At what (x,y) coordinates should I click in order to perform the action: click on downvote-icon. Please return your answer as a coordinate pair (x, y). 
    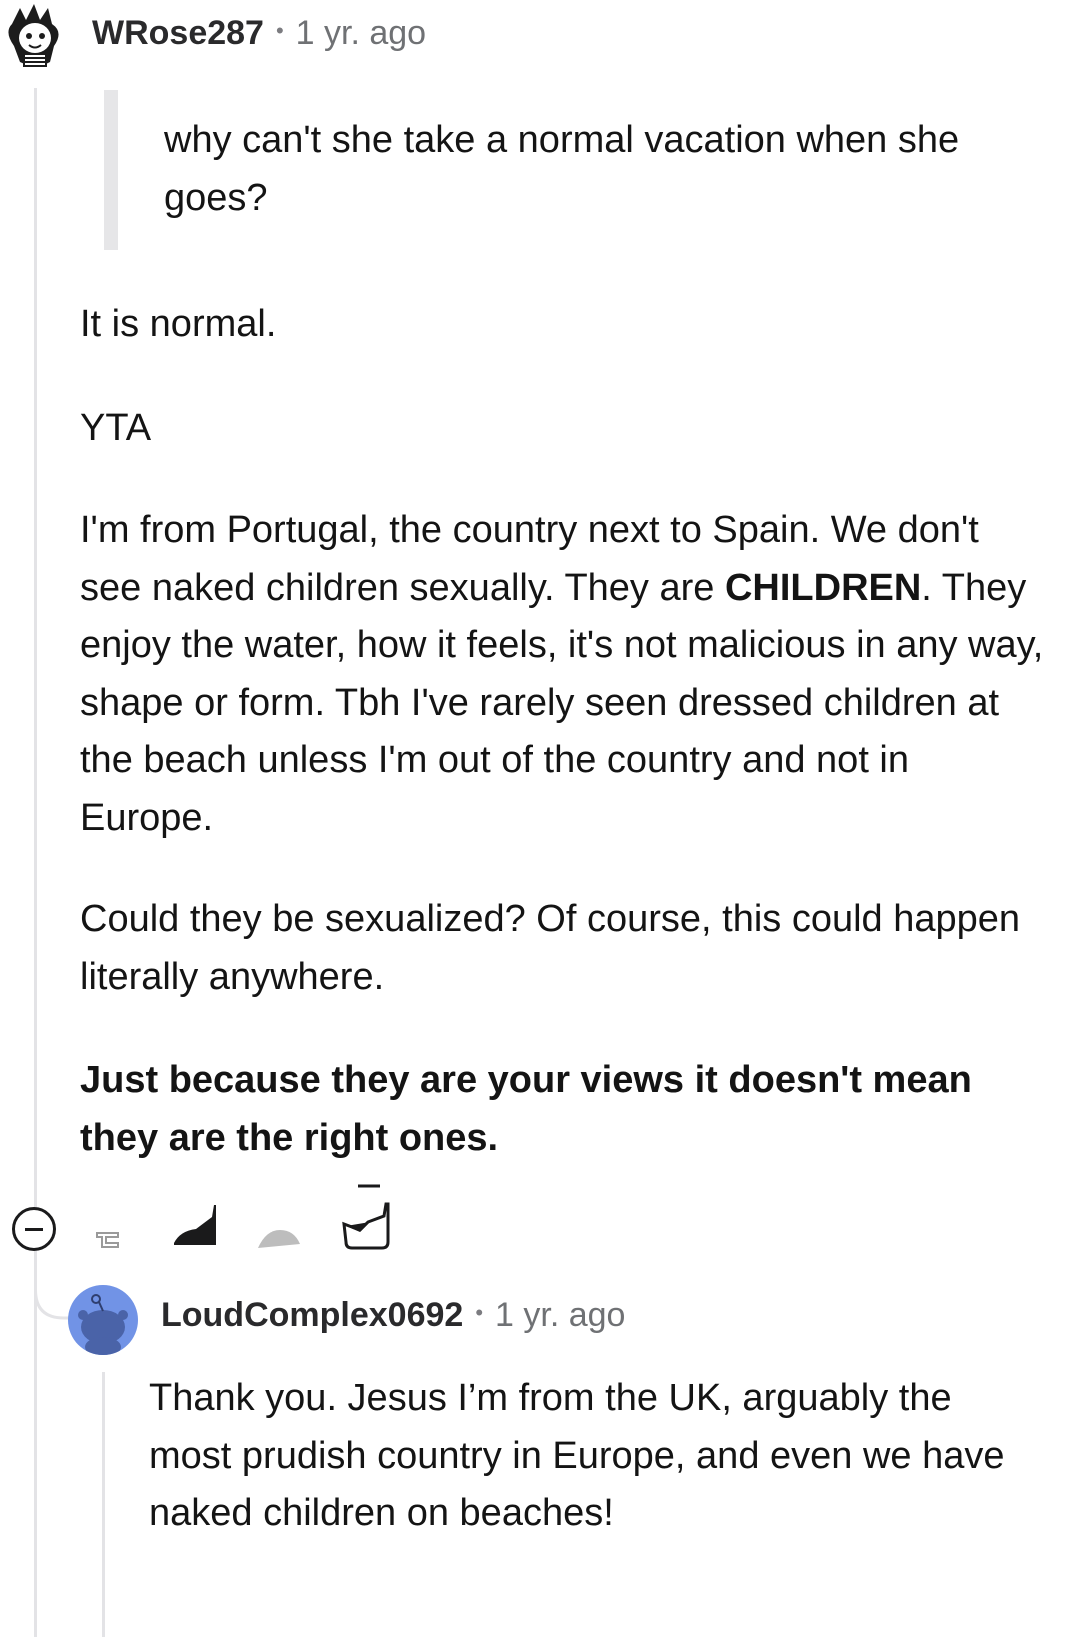
    Looking at the image, I should click on (195, 1226).